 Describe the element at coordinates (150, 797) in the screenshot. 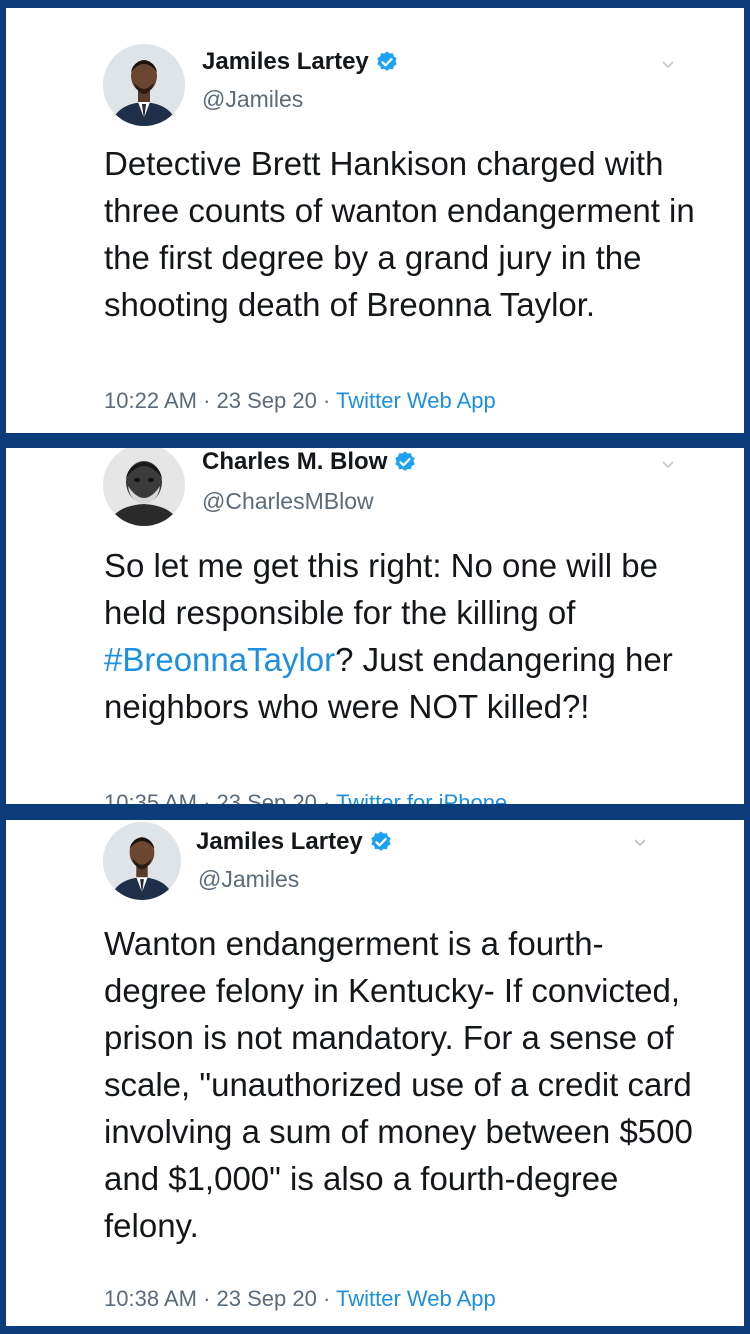

I see `tweet-time: 10:35 AM` at that location.